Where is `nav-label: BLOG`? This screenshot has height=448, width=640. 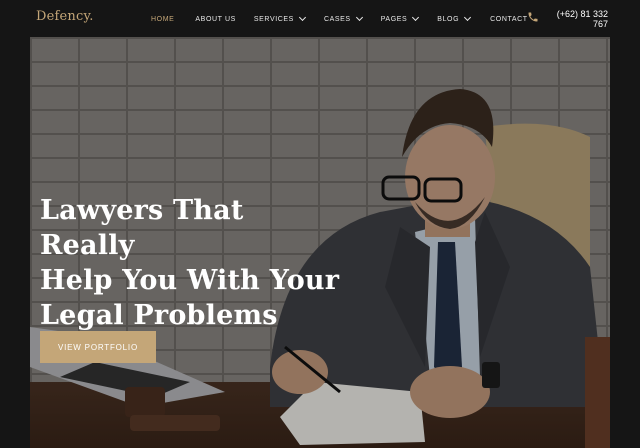
nav-label: BLOG is located at coordinates (448, 19).